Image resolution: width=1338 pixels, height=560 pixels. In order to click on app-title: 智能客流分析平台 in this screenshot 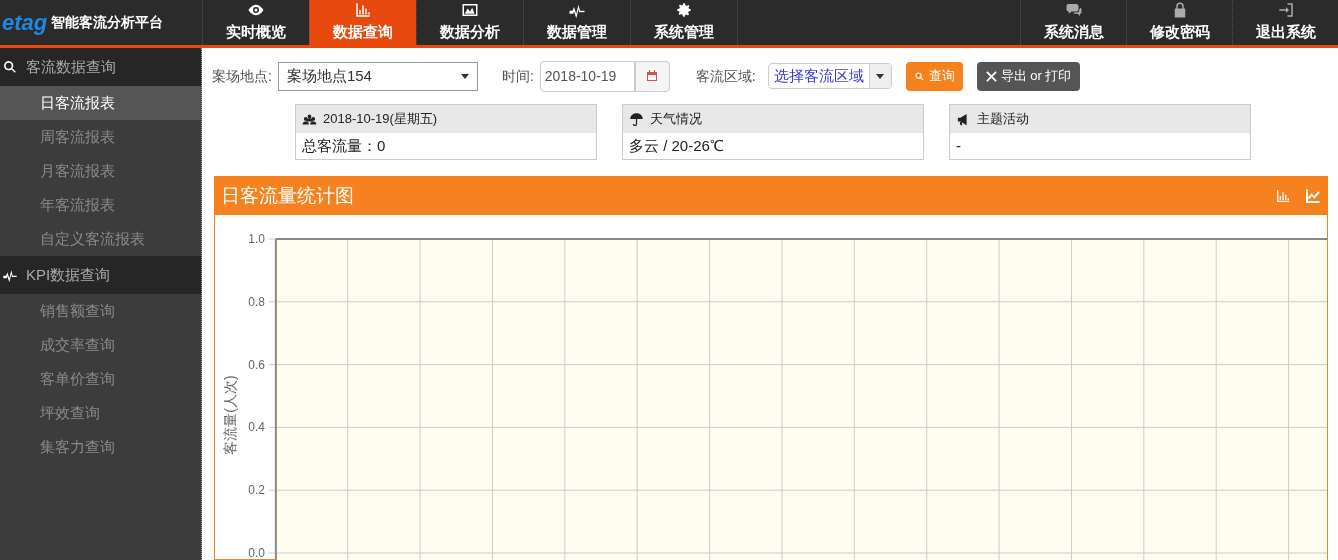, I will do `click(107, 22)`.